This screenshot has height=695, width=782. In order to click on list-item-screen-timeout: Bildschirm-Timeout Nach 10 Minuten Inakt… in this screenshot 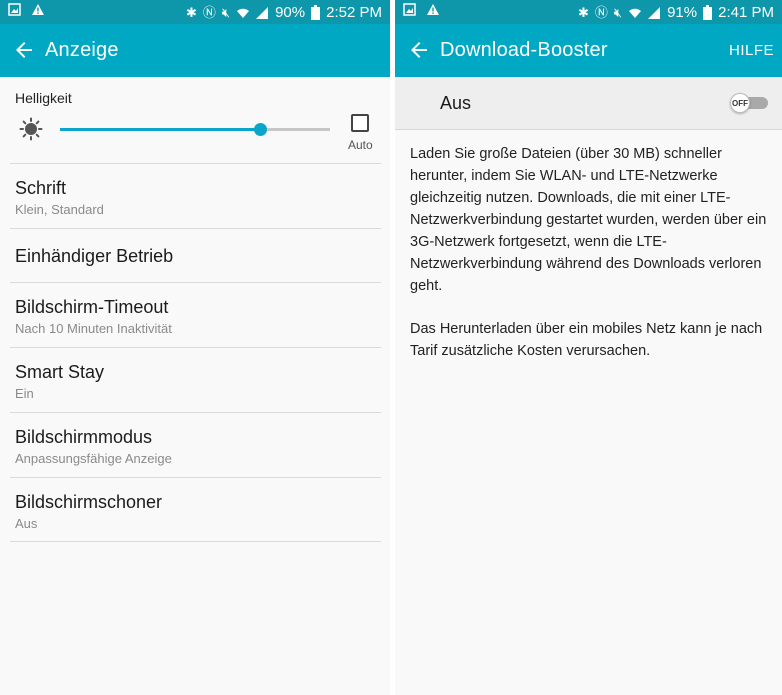, I will do `click(195, 314)`.